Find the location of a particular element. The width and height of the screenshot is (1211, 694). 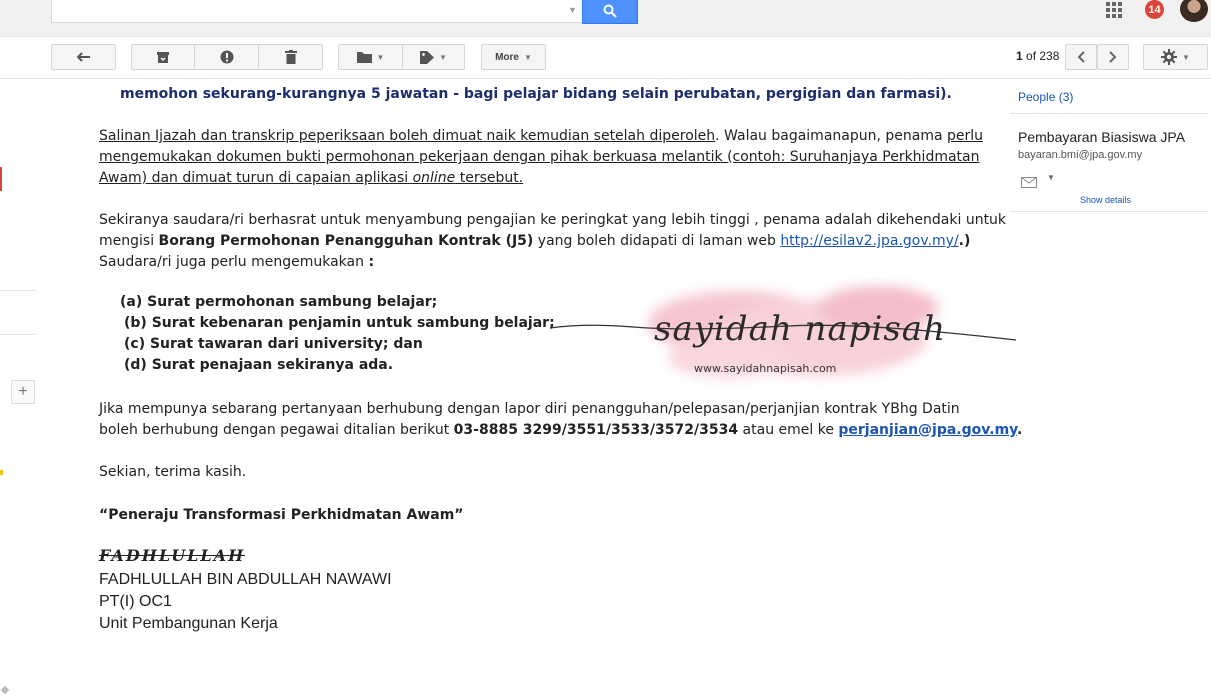

move-to-button: ▼ is located at coordinates (370, 57).